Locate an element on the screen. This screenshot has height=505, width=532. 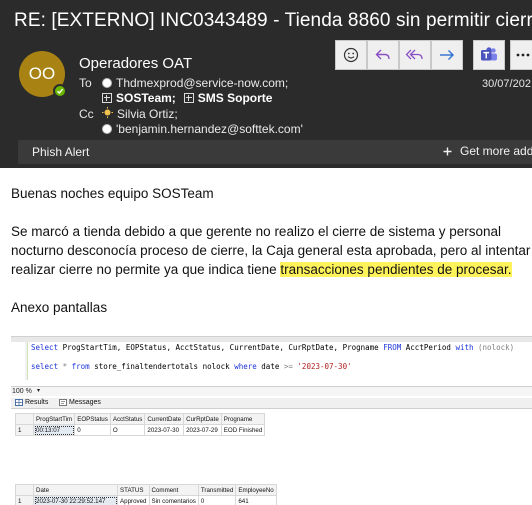
forward-icon is located at coordinates (447, 55).